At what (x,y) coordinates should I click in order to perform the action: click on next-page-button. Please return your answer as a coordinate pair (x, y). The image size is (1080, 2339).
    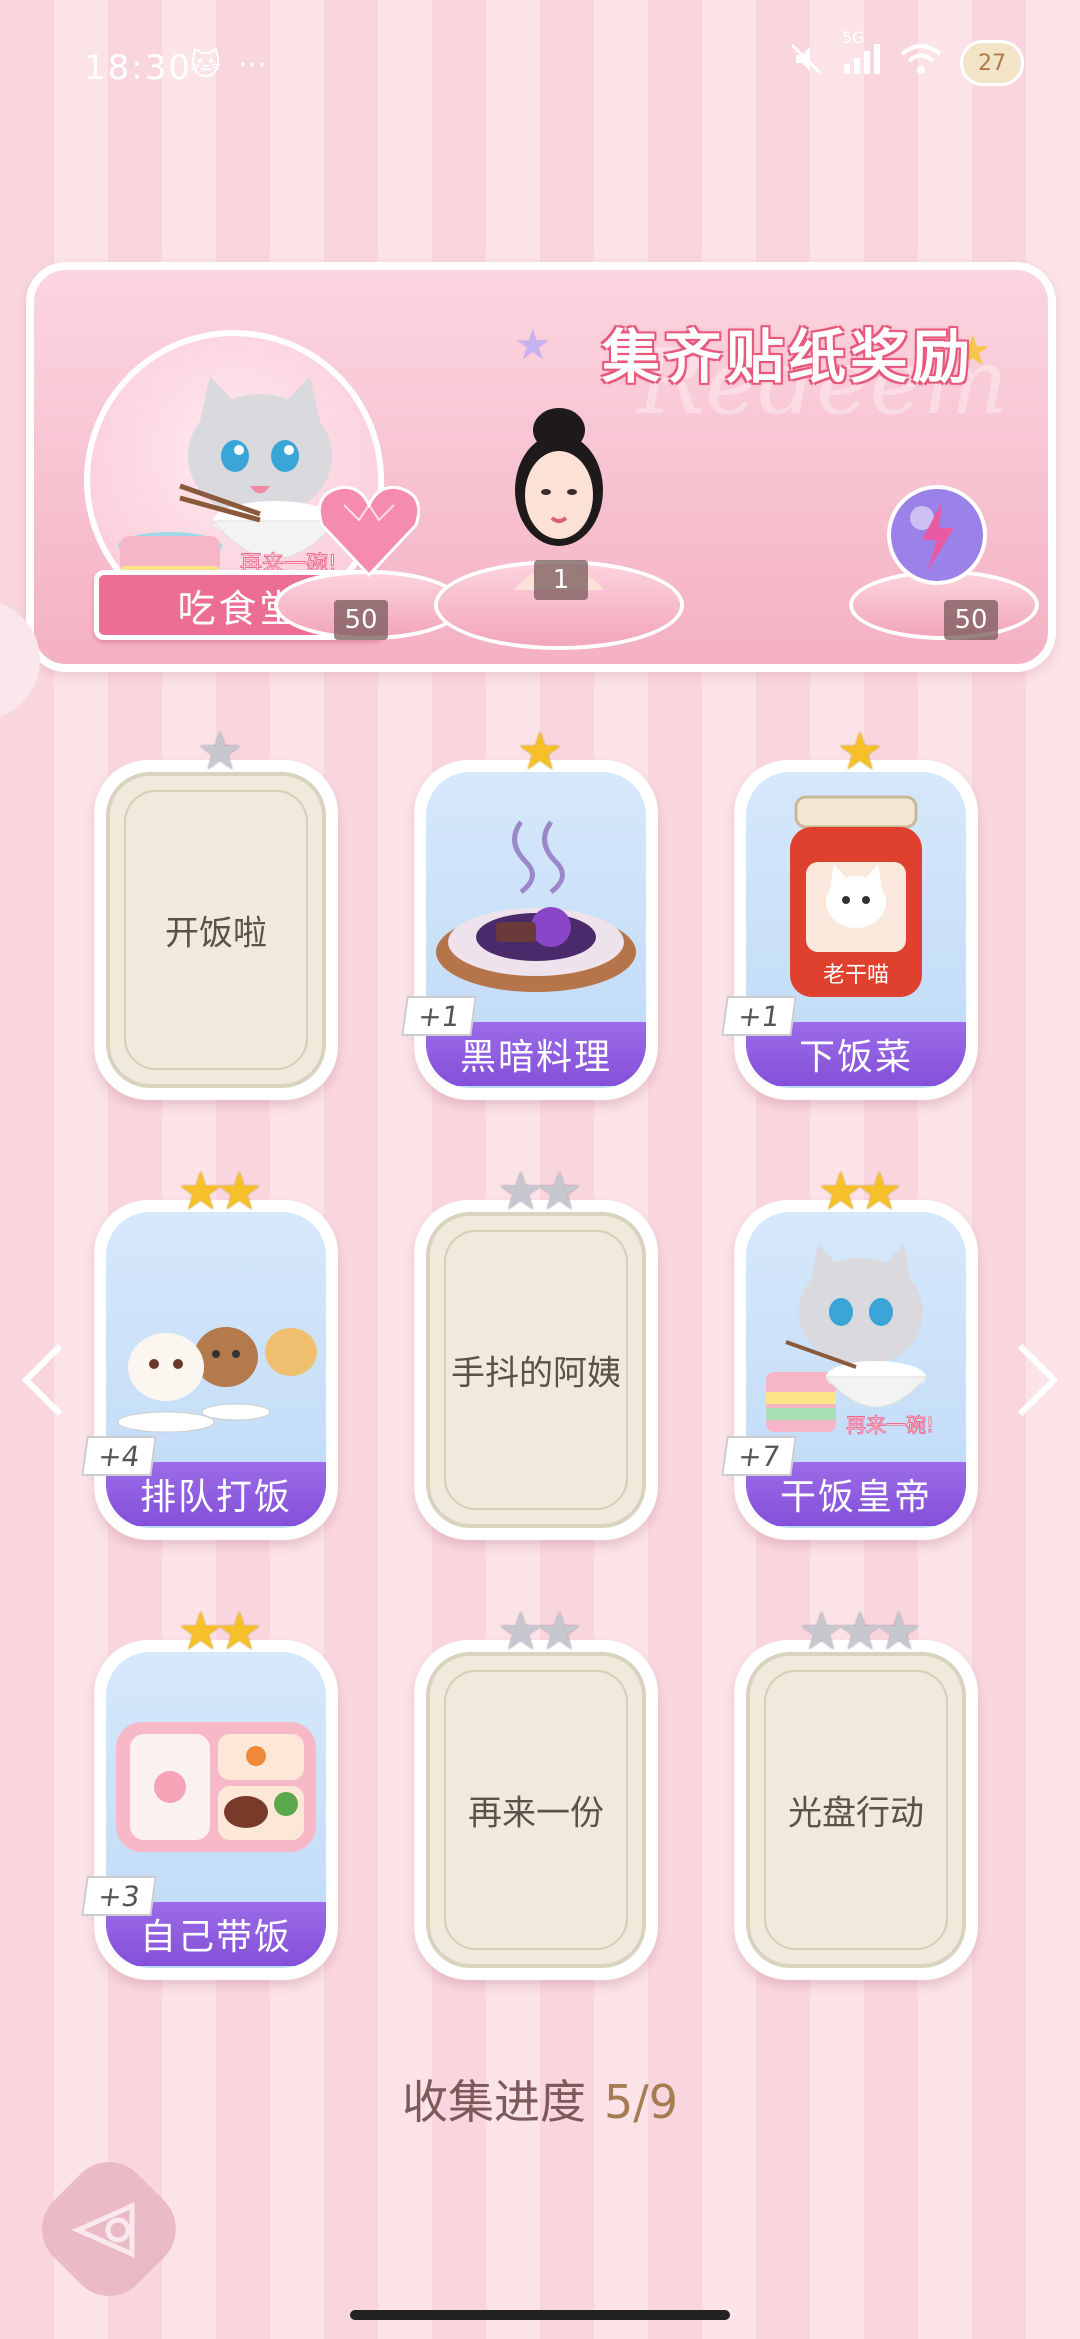
    Looking at the image, I should click on (1037, 1389).